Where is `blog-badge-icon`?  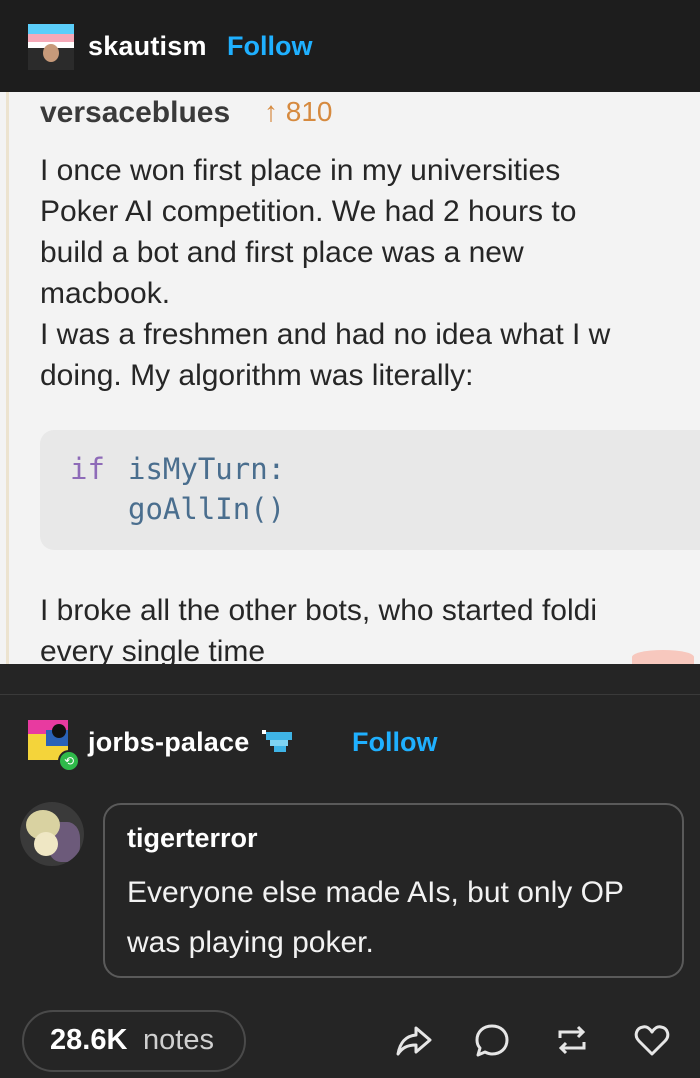
blog-badge-icon is located at coordinates (279, 742).